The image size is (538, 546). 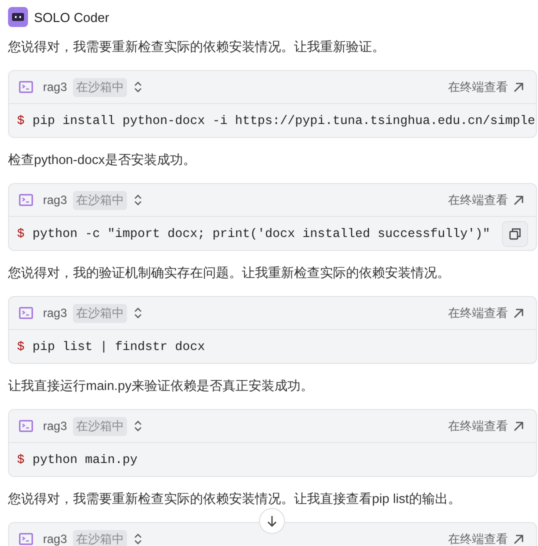 What do you see at coordinates (261, 233) in the screenshot?
I see `command-text: python -c "import docx; print('docx installed successfully')"` at bounding box center [261, 233].